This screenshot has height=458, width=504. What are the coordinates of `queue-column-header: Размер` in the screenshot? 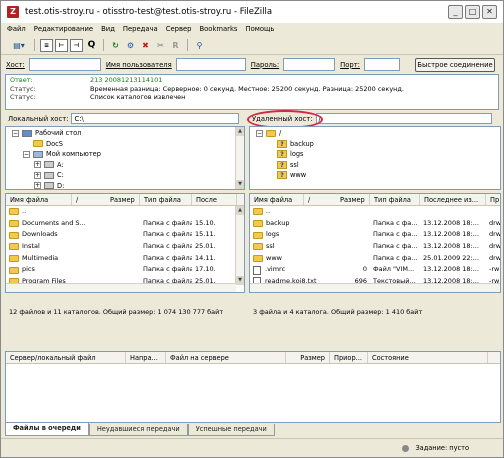 It's located at (308, 357).